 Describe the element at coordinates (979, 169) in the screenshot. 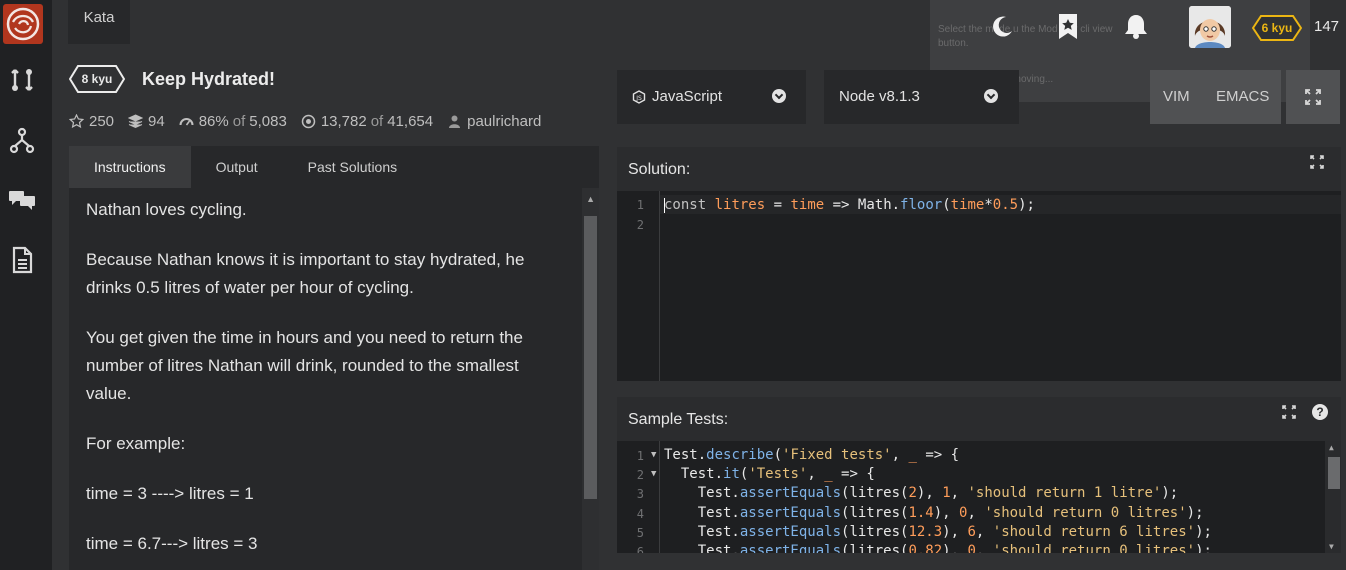

I see `solution-header: Solution:` at that location.